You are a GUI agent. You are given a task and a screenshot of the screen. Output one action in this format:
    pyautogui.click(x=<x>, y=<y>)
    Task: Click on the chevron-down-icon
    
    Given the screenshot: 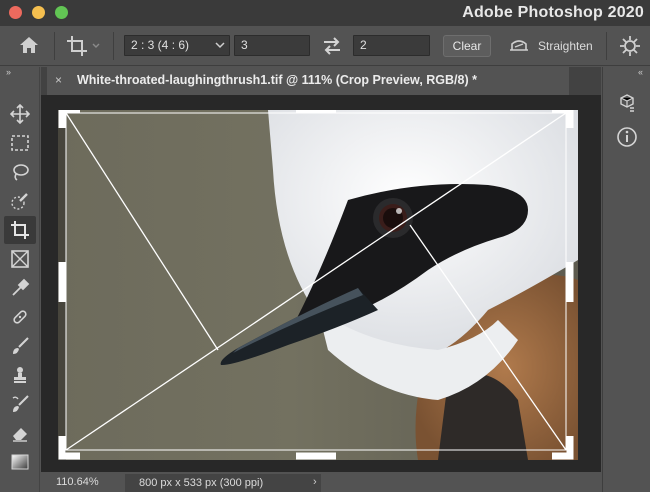 What is the action you would take?
    pyautogui.click(x=220, y=49)
    